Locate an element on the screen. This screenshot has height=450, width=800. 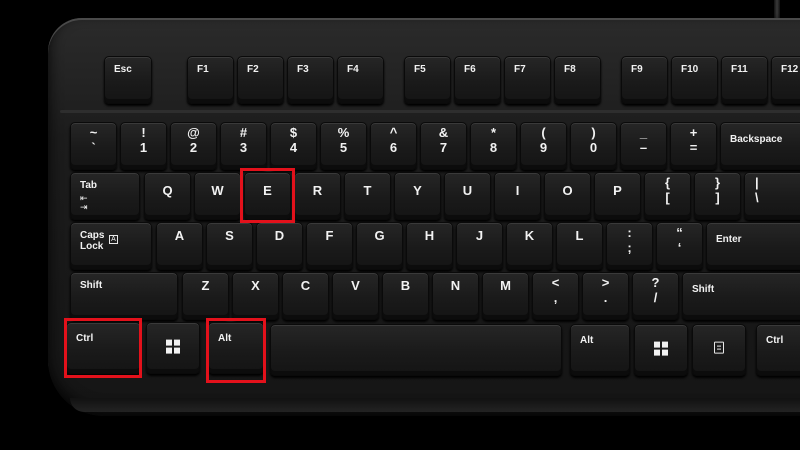
key-right-bracket: }] is located at coordinates (717, 196).